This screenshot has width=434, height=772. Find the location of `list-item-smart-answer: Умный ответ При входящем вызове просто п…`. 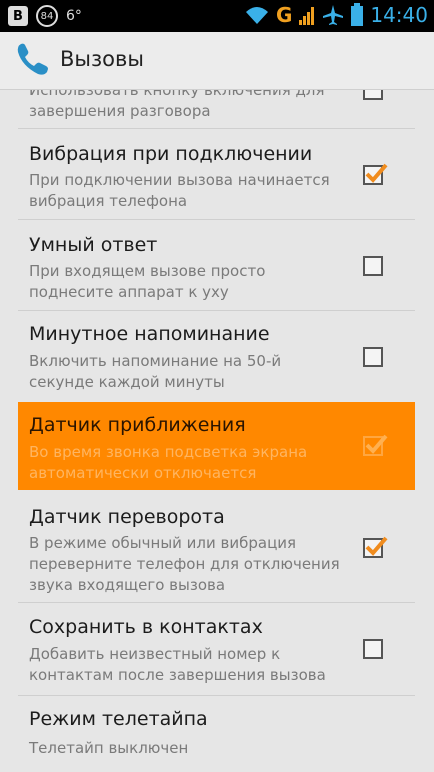

list-item-smart-answer: Умный ответ При входящем вызове просто п… is located at coordinates (216, 265).